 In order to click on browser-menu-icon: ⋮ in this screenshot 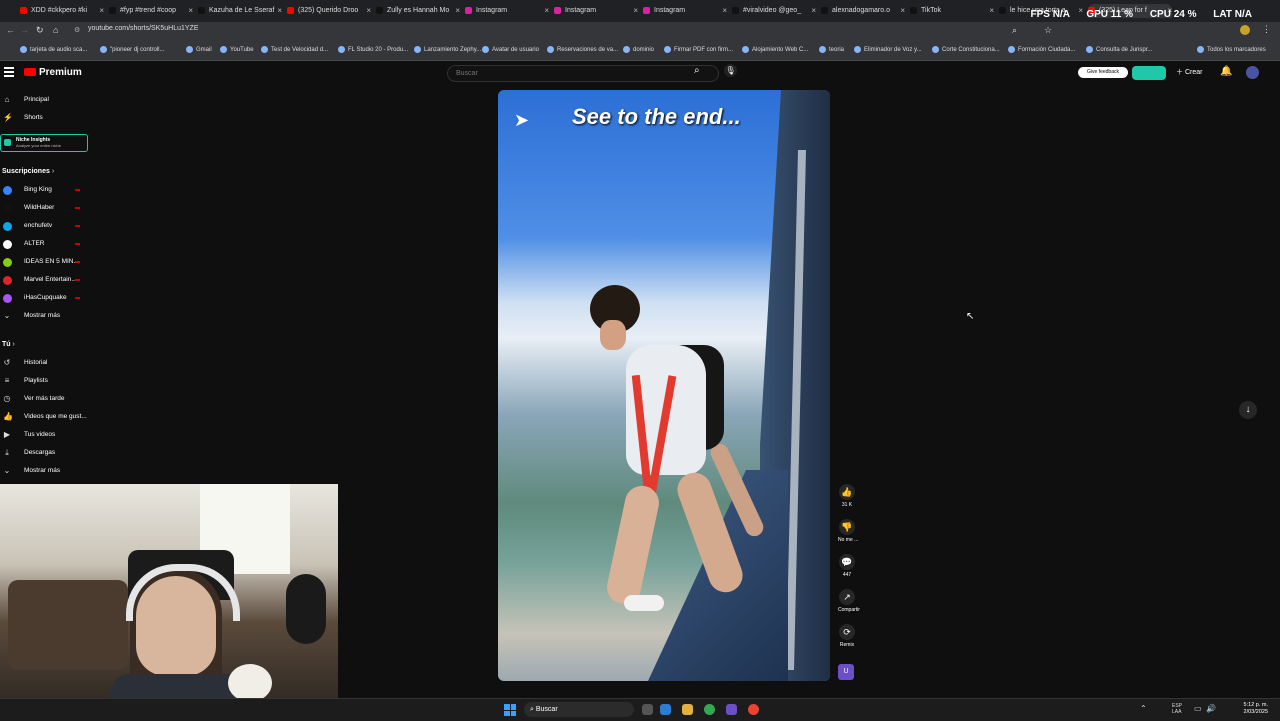, I will do `click(1266, 29)`.